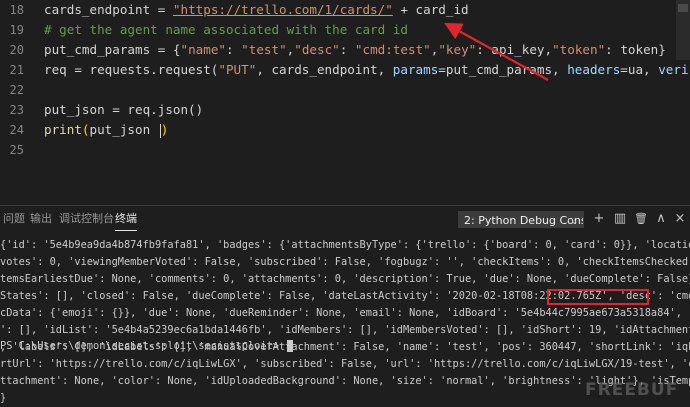  I want to click on trash-icon: 🗑, so click(641, 219).